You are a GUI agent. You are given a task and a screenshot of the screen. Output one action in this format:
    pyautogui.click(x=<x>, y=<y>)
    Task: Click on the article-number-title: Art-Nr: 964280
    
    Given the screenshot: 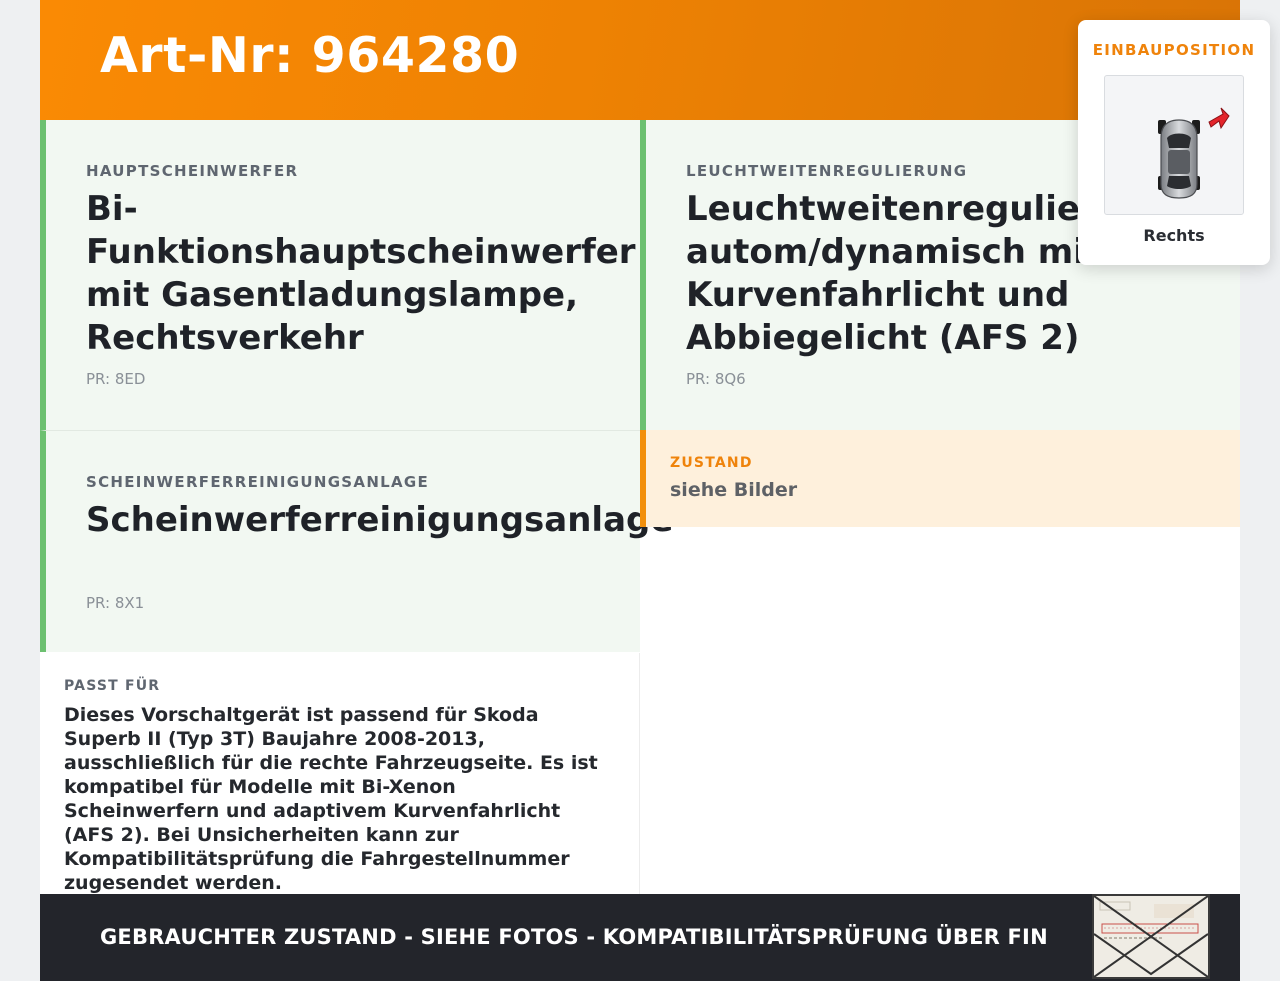 What is the action you would take?
    pyautogui.click(x=310, y=55)
    